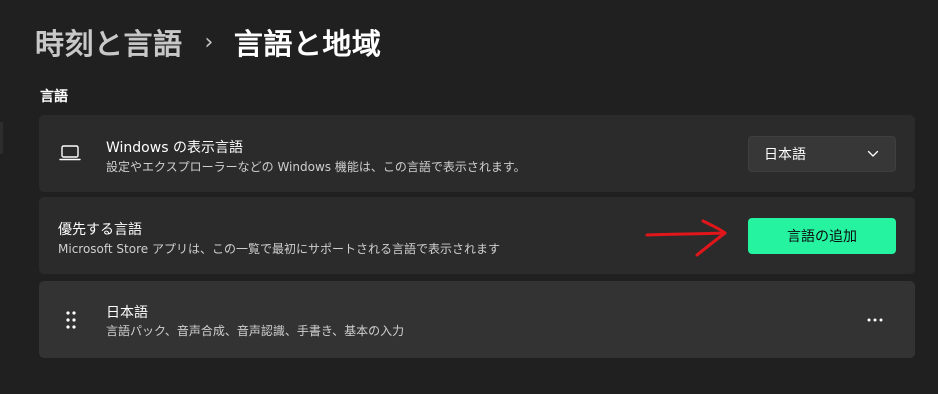 This screenshot has height=394, width=938. What do you see at coordinates (873, 153) in the screenshot?
I see `chevron-down-icon` at bounding box center [873, 153].